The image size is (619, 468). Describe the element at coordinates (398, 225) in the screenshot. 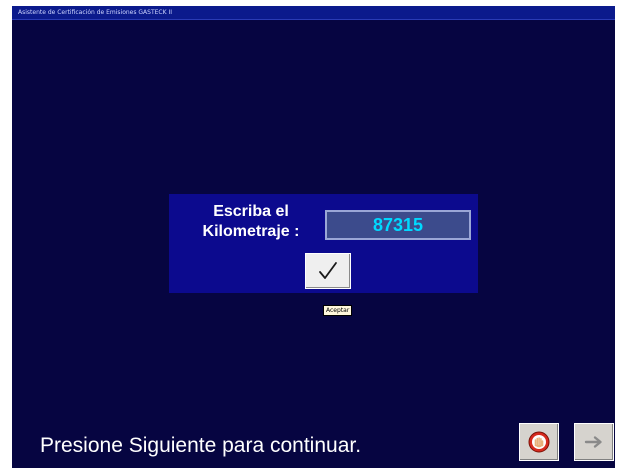

I see `mileage-input` at that location.